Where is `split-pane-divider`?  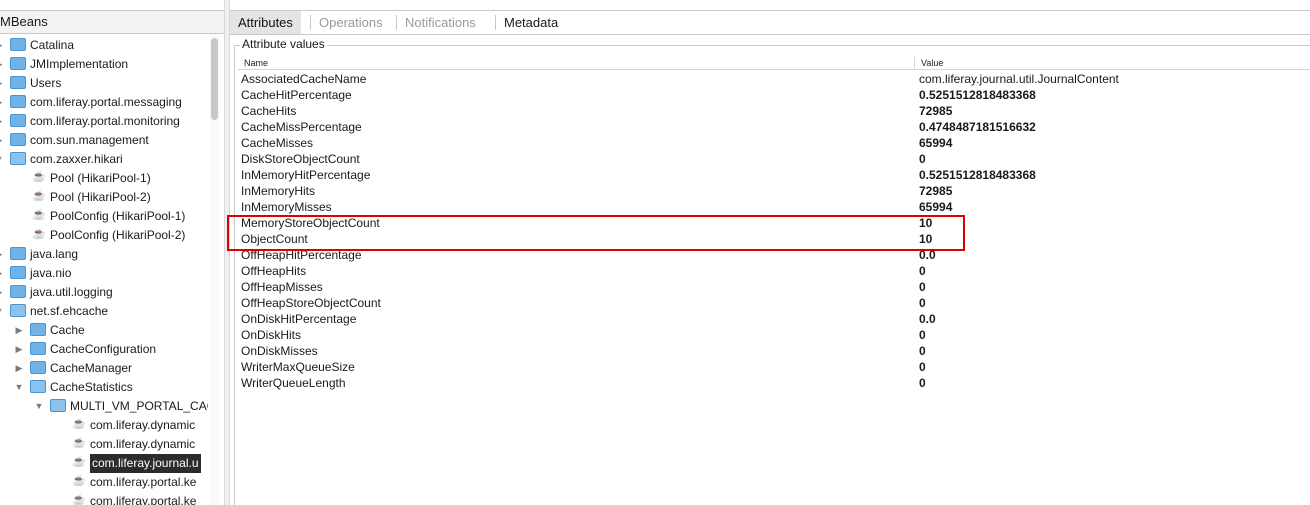
split-pane-divider is located at coordinates (227, 252).